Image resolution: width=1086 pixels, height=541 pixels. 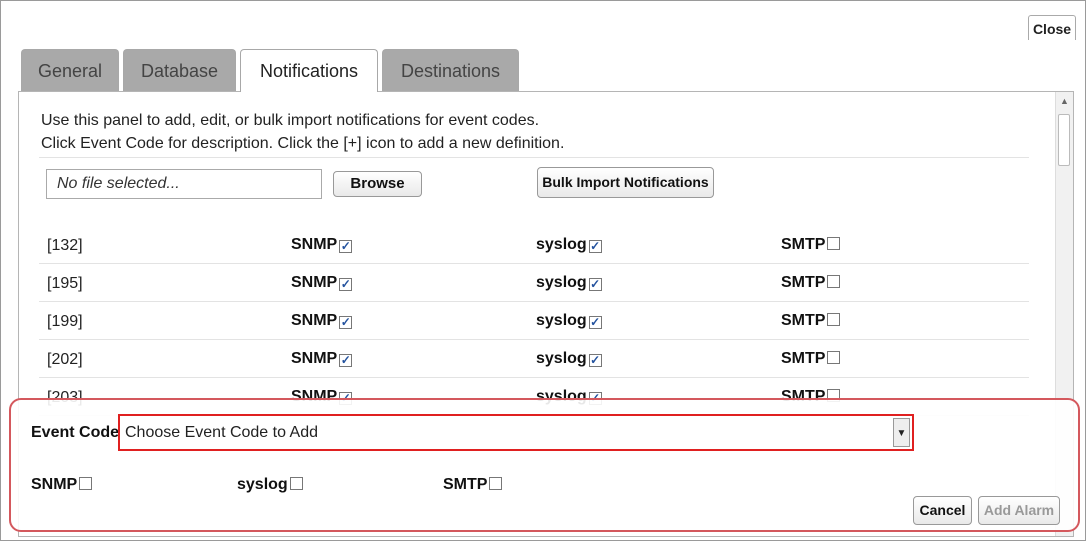 I want to click on event-code-link: [199], so click(x=65, y=322).